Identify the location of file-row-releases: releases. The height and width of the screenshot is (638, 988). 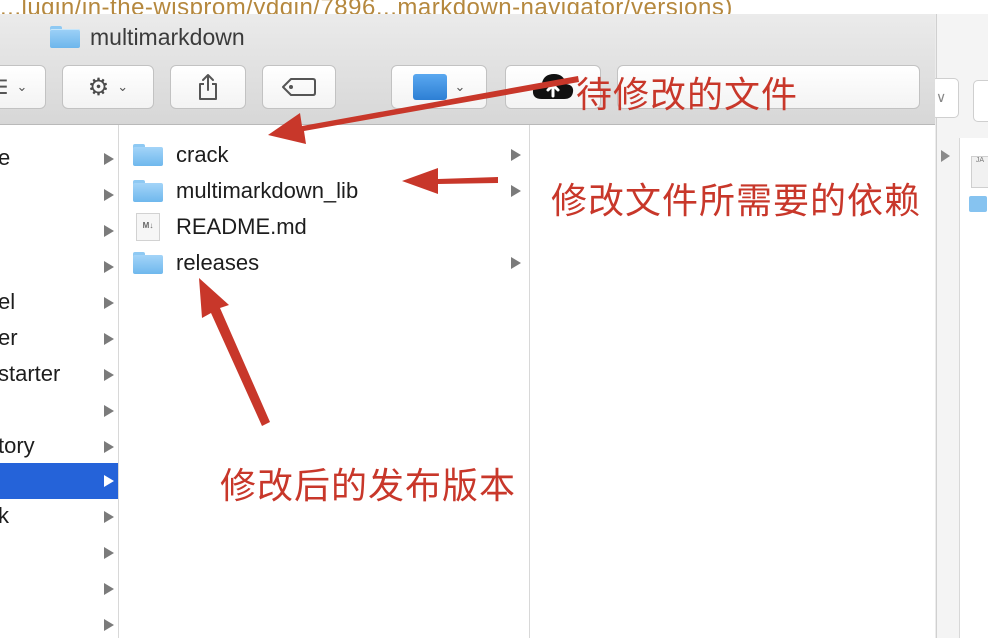
(324, 263).